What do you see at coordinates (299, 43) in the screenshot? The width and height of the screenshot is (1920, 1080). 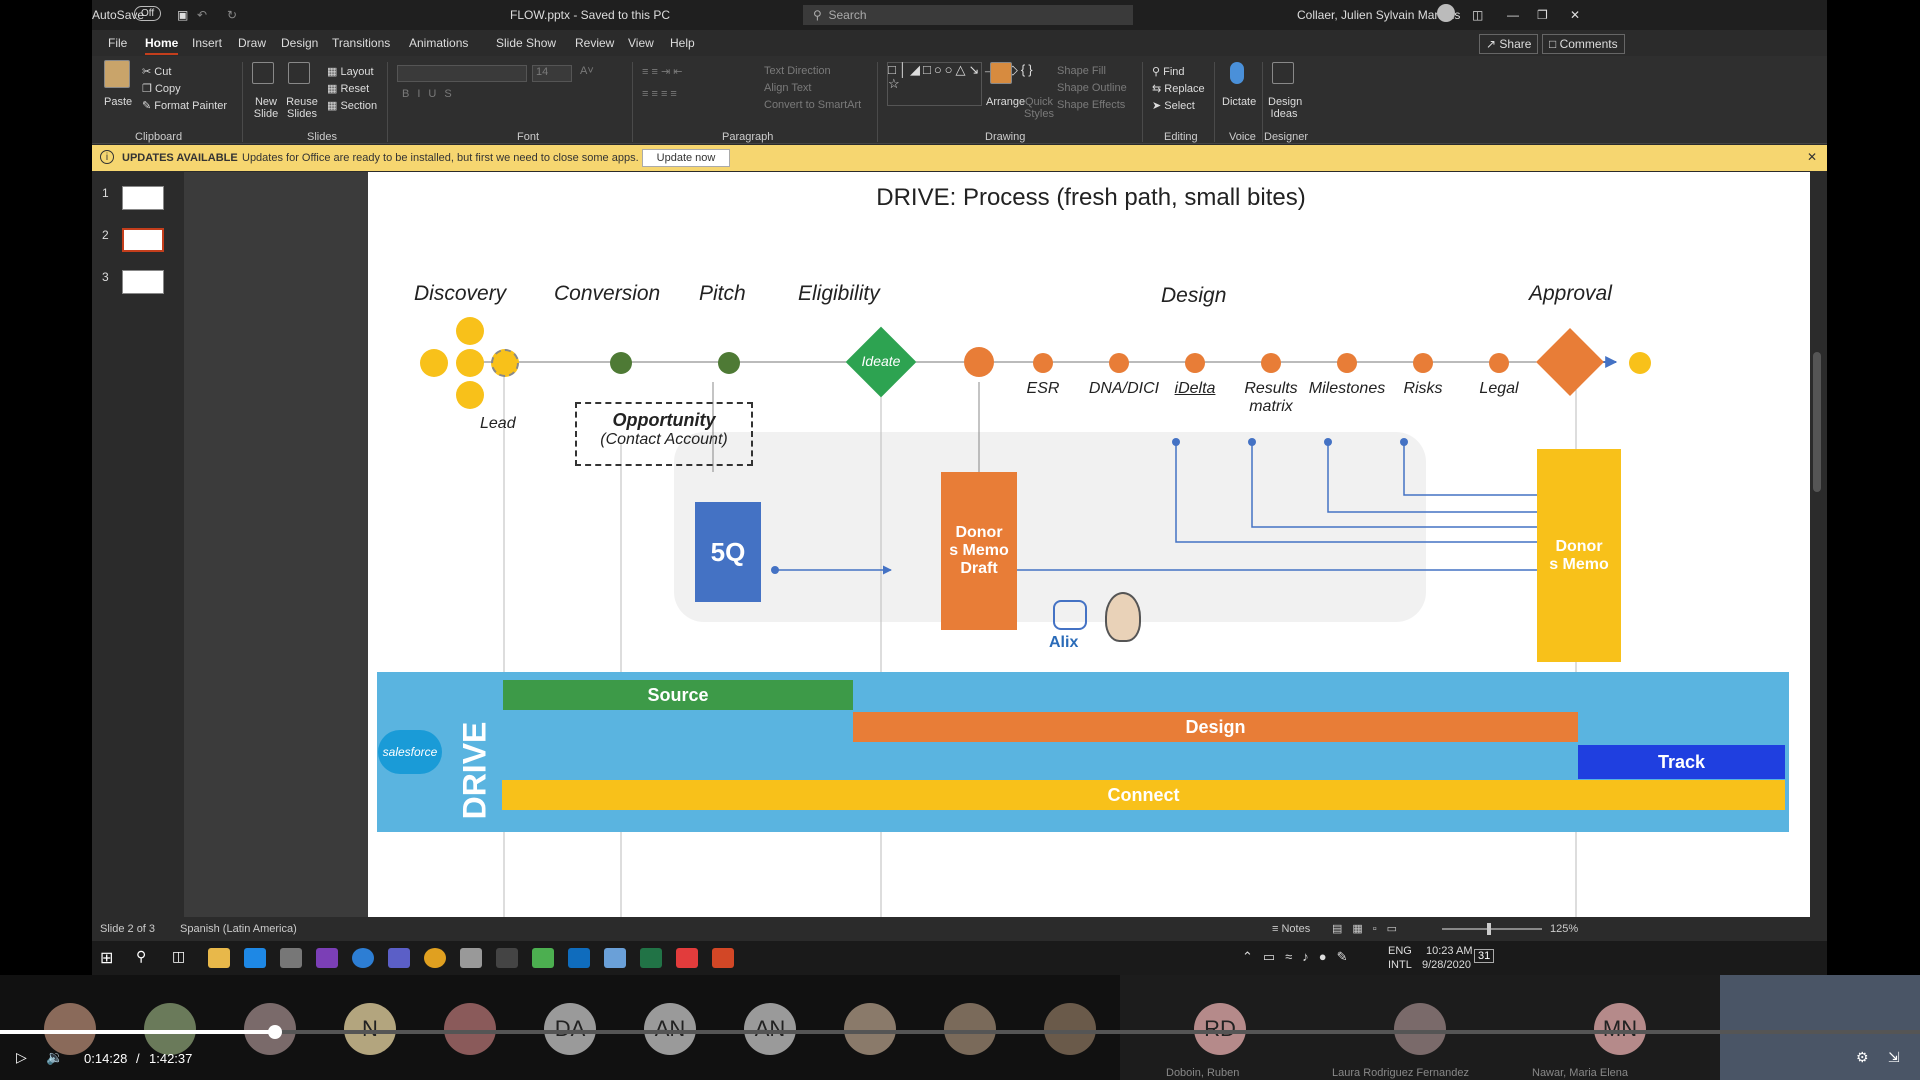 I see `tab-design: Design` at bounding box center [299, 43].